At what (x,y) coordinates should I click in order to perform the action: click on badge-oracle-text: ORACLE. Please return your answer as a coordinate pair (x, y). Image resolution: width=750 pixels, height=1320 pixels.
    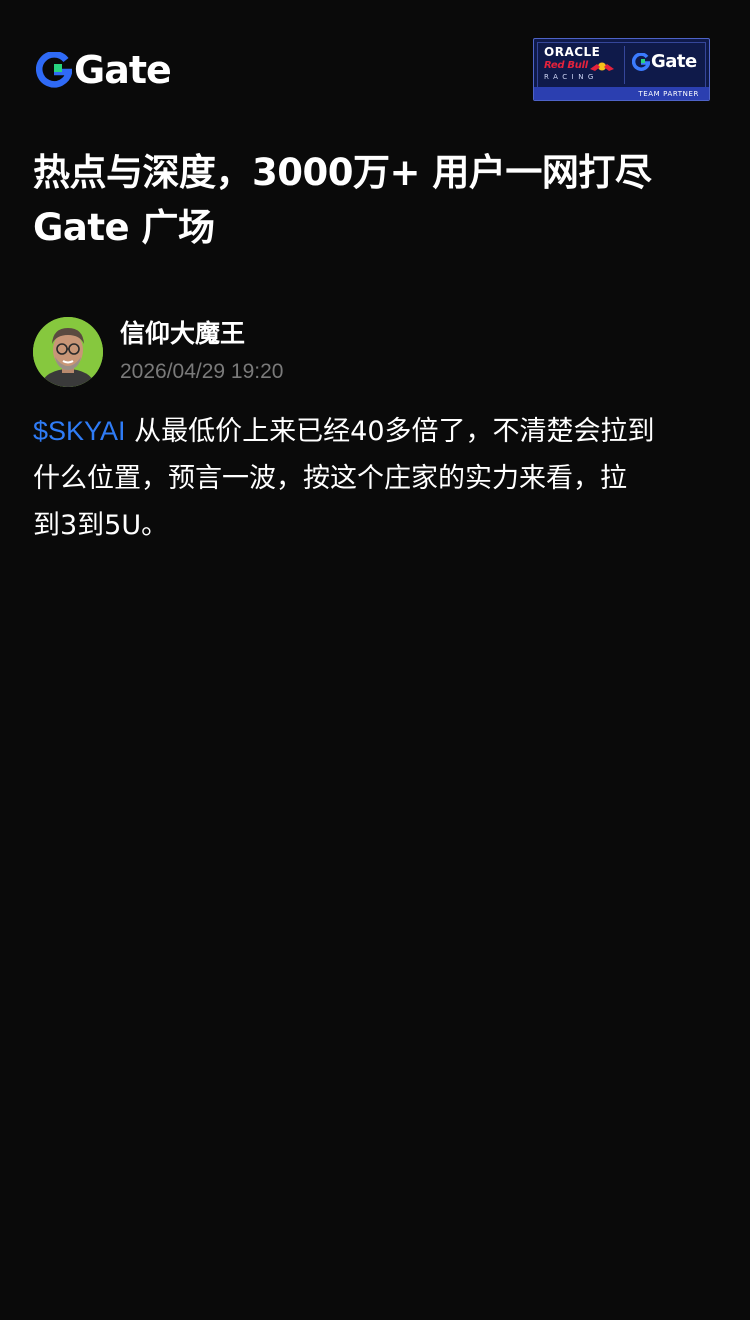
    Looking at the image, I should click on (572, 52).